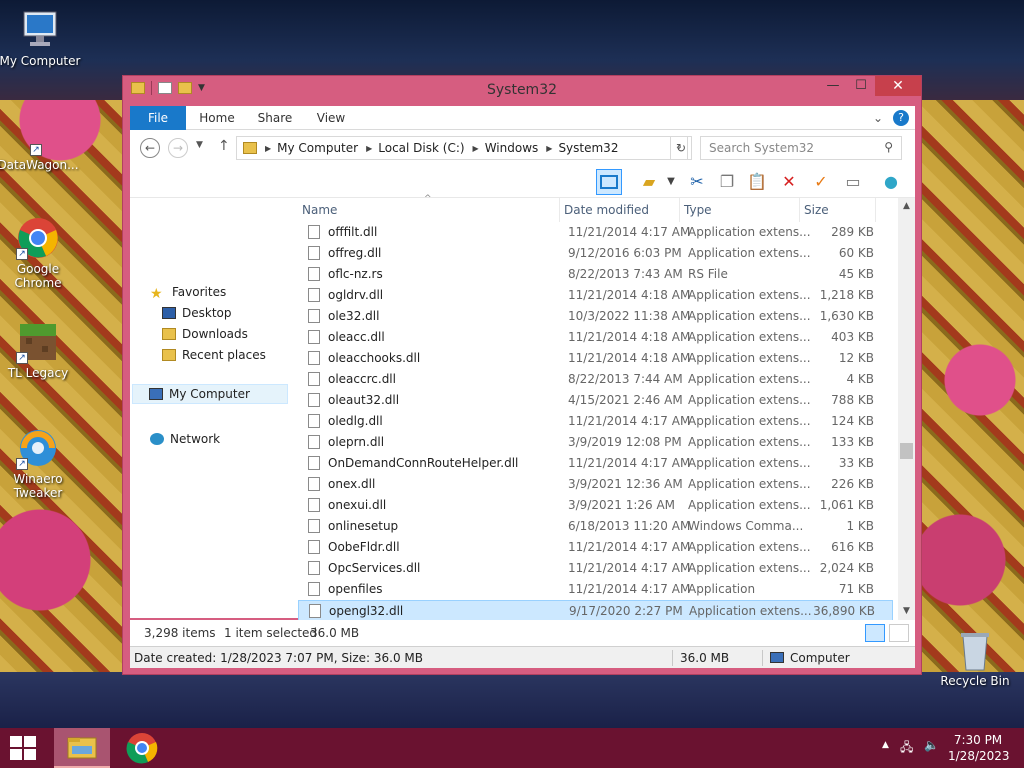 This screenshot has height=768, width=1024. What do you see at coordinates (740, 210) in the screenshot?
I see `column-header-type: Type` at bounding box center [740, 210].